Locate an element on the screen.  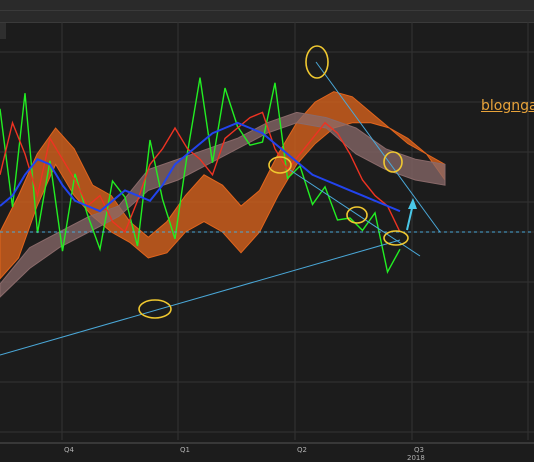
x-tick-label: Q2 is located at coordinates (302, 450).